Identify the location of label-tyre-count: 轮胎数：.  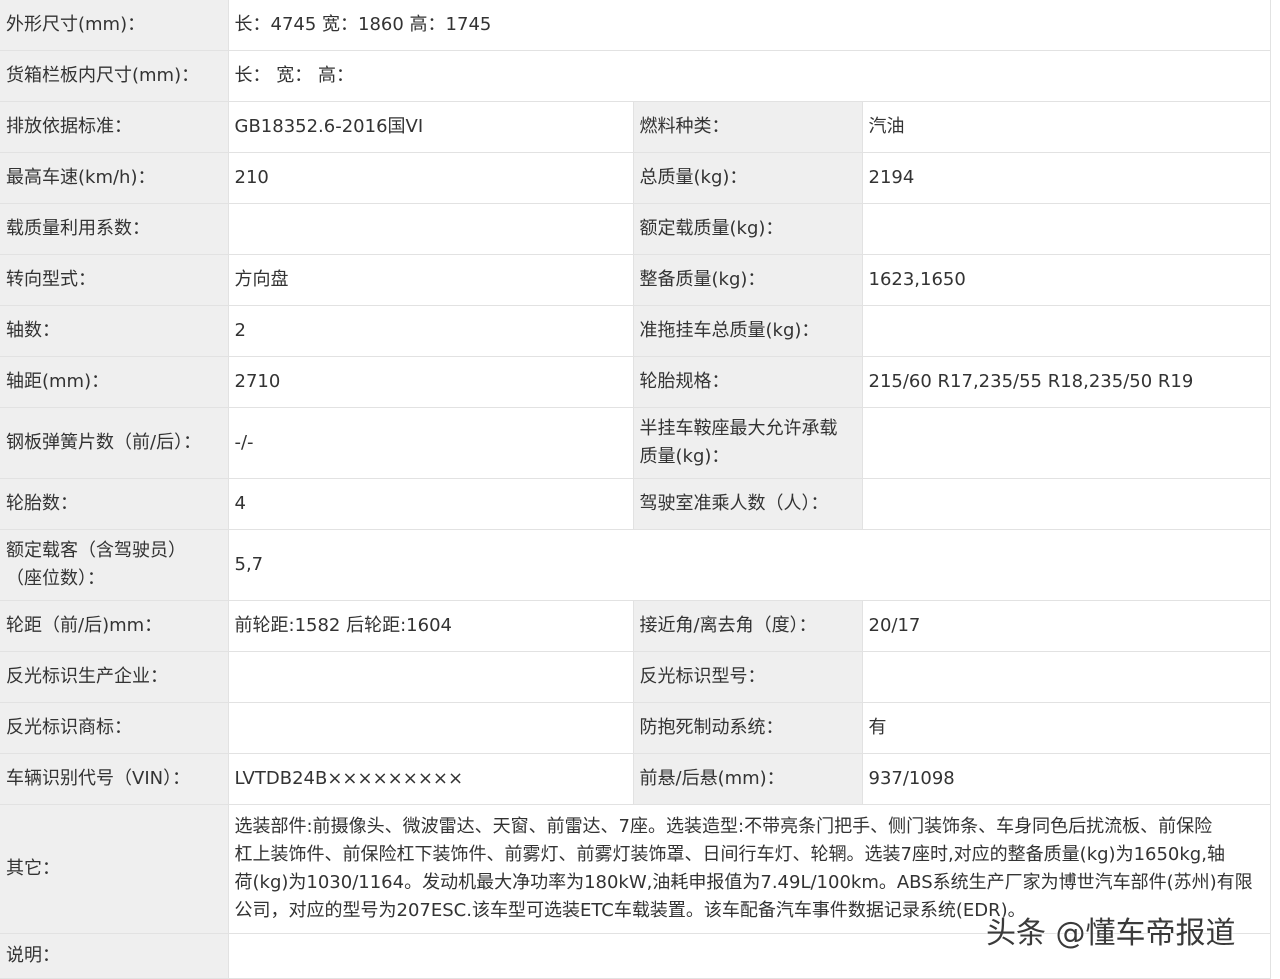
(114, 504).